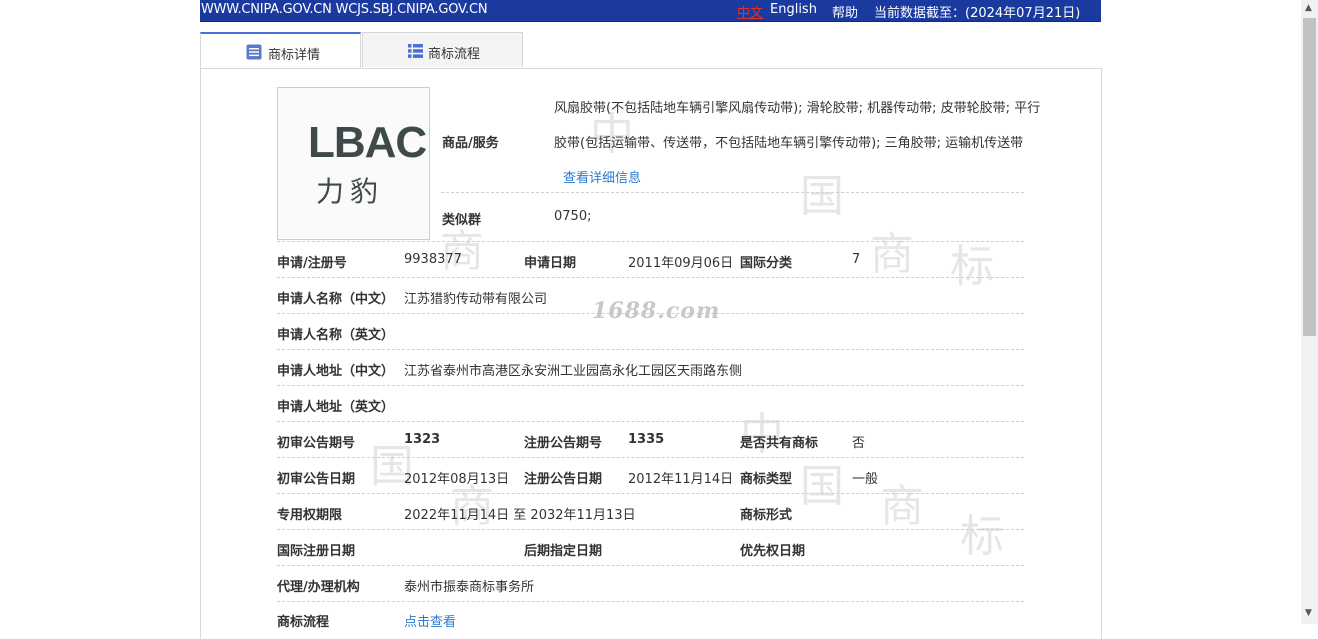  I want to click on intl-class-value: 7, so click(856, 259).